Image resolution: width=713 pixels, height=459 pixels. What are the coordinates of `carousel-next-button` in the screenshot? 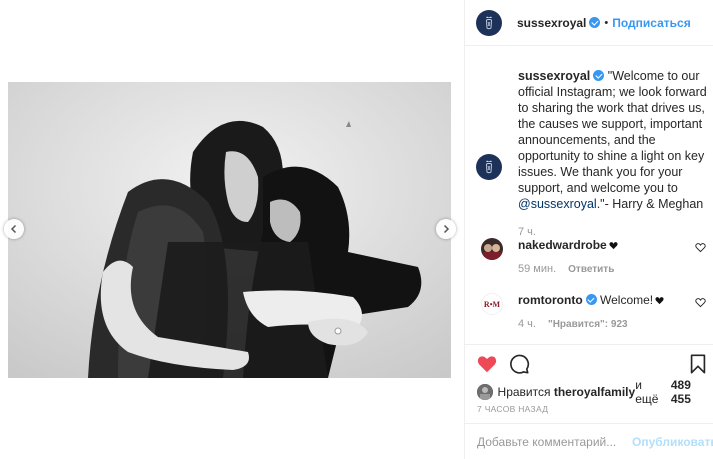 It's located at (446, 229).